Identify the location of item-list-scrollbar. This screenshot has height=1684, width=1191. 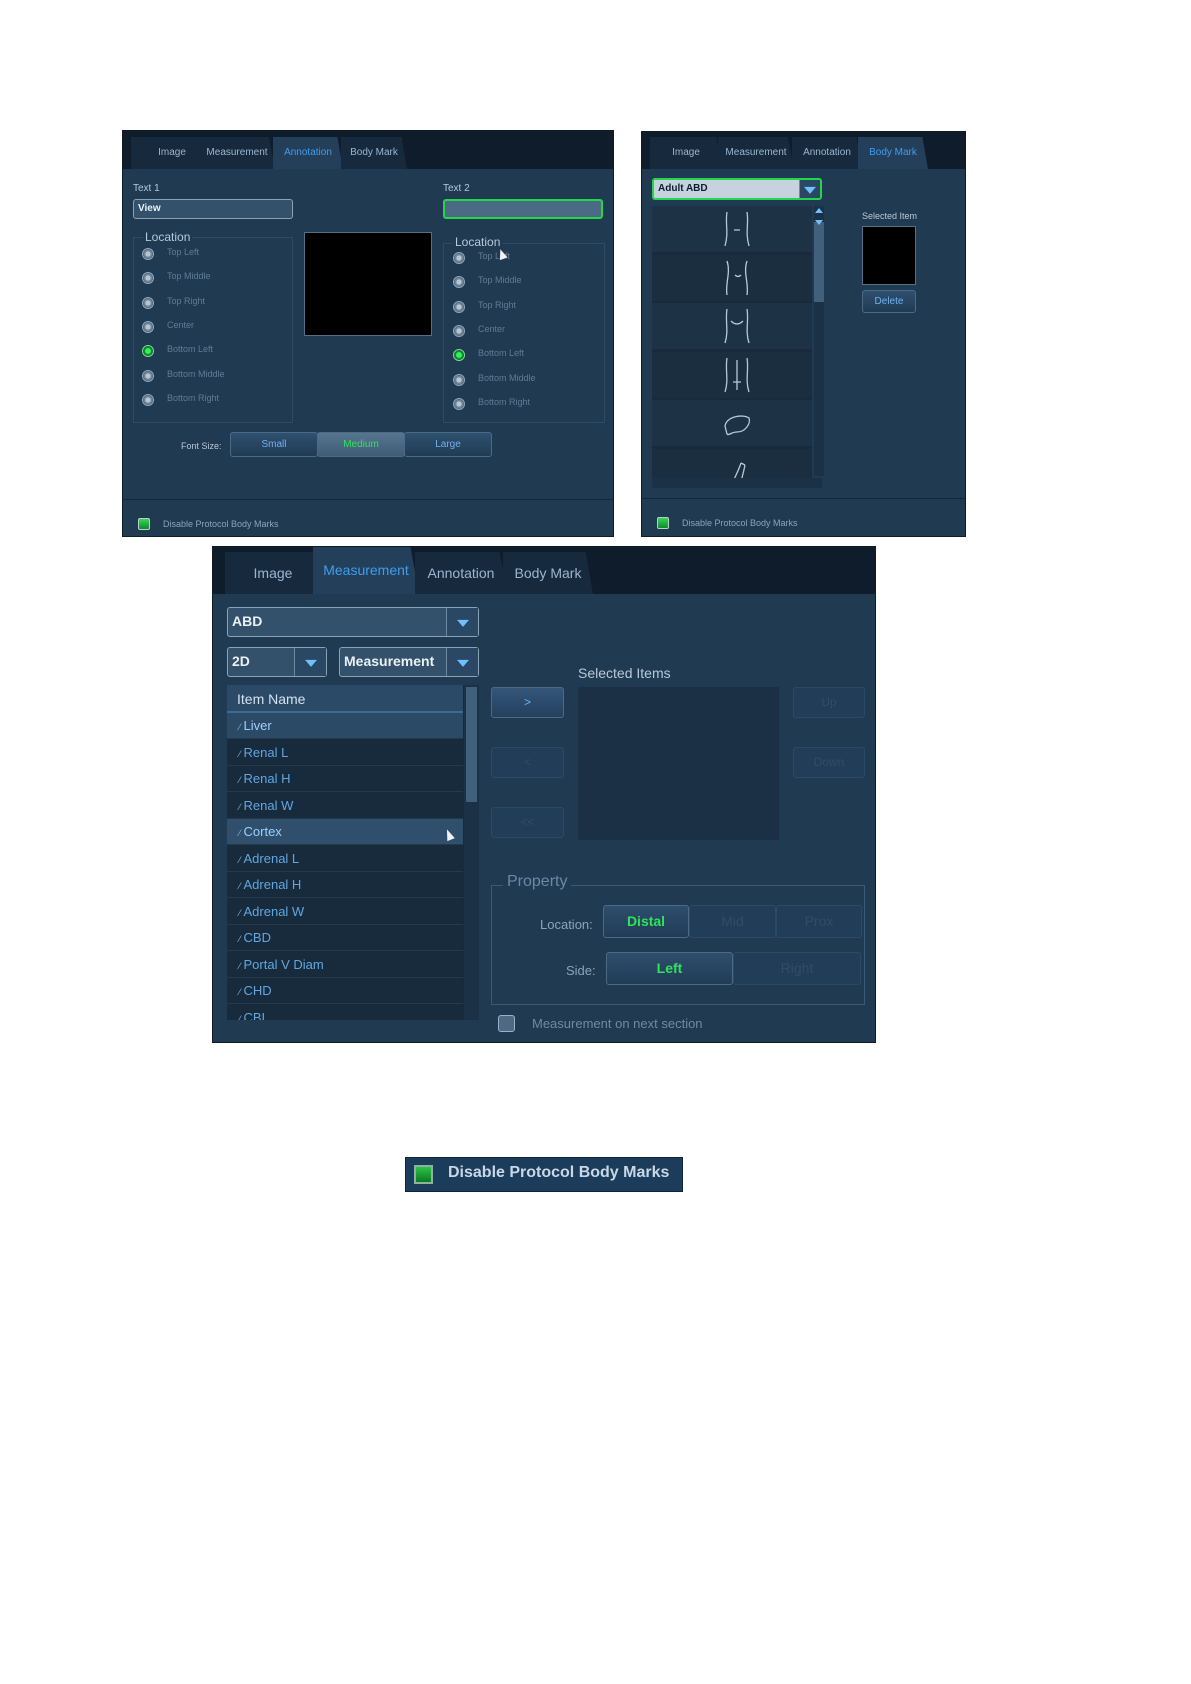
(471, 852).